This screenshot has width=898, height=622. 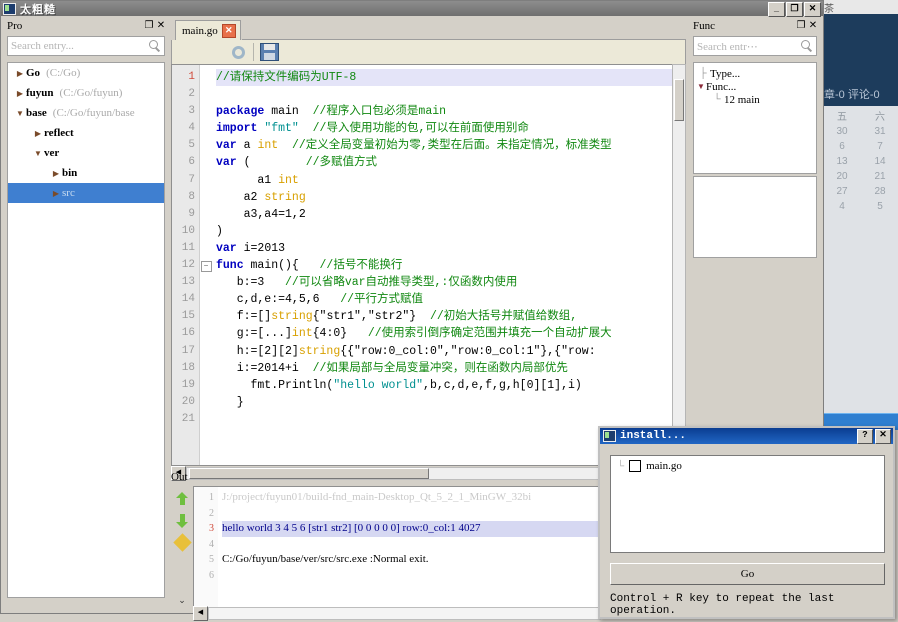 I want to click on tree-item-fuyun: ▶ fuyun (C:/Go/fuyun), so click(x=86, y=93).